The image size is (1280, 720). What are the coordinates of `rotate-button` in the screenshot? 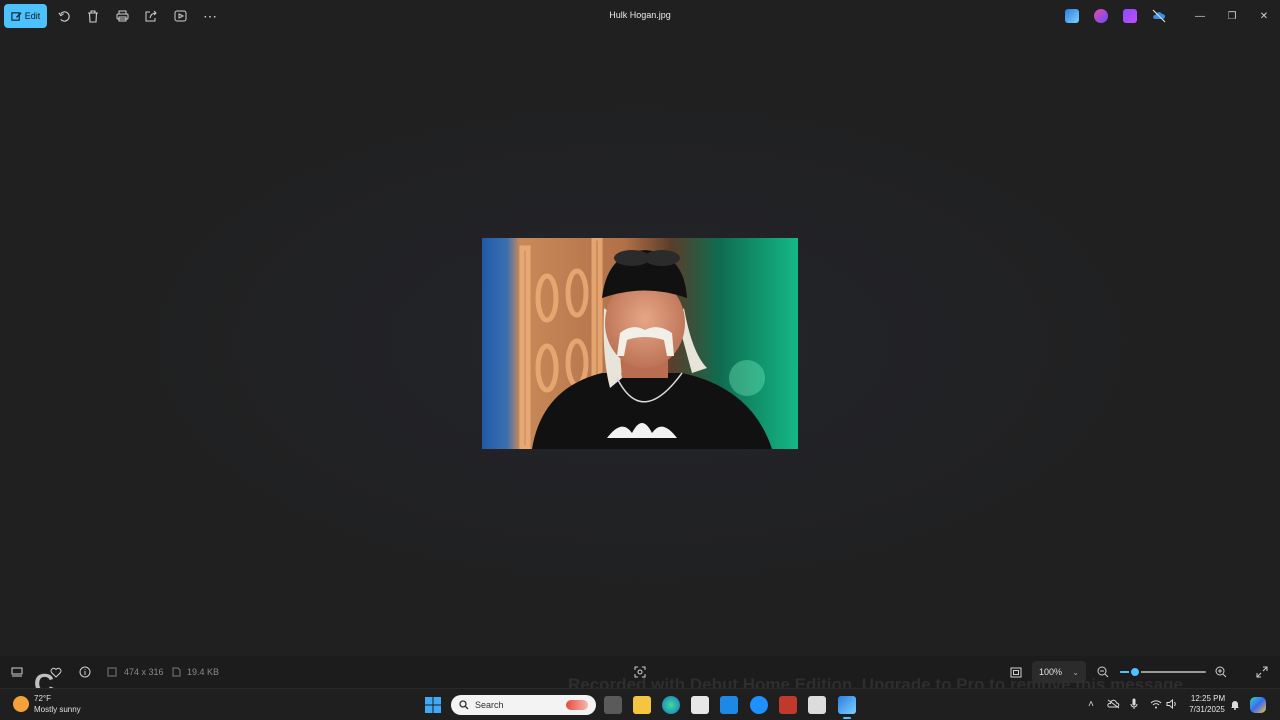 It's located at (64, 16).